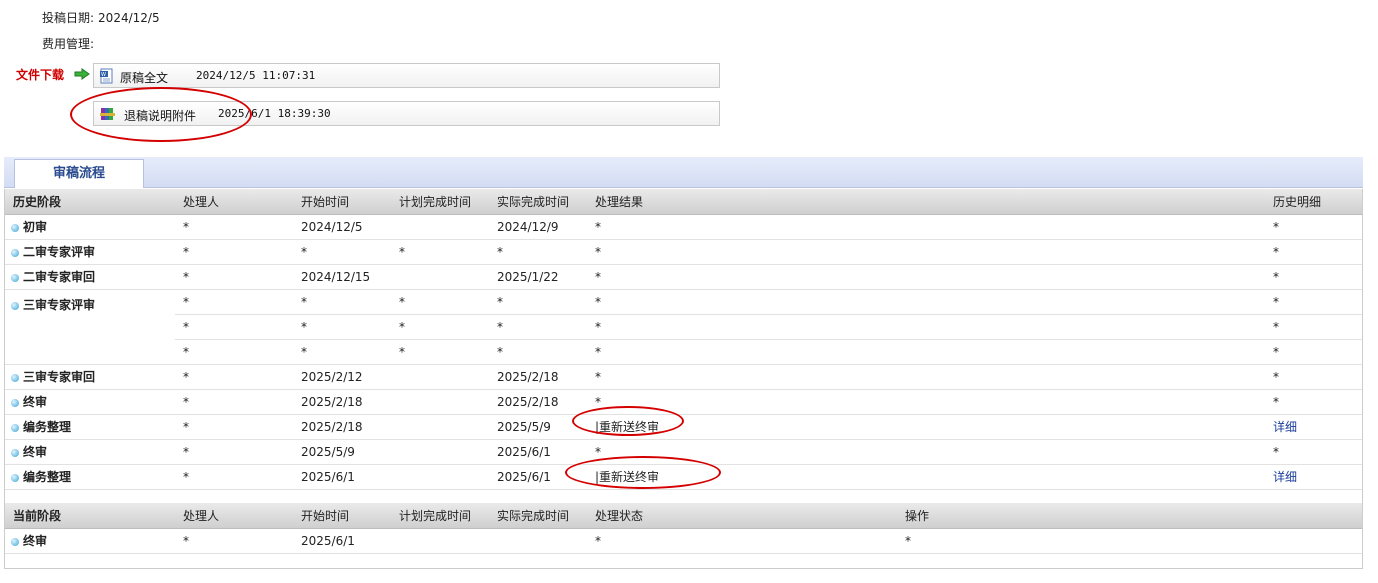 This screenshot has width=1378, height=583. What do you see at coordinates (1313, 202) in the screenshot?
I see `col-header-history-detail: 历史明细` at bounding box center [1313, 202].